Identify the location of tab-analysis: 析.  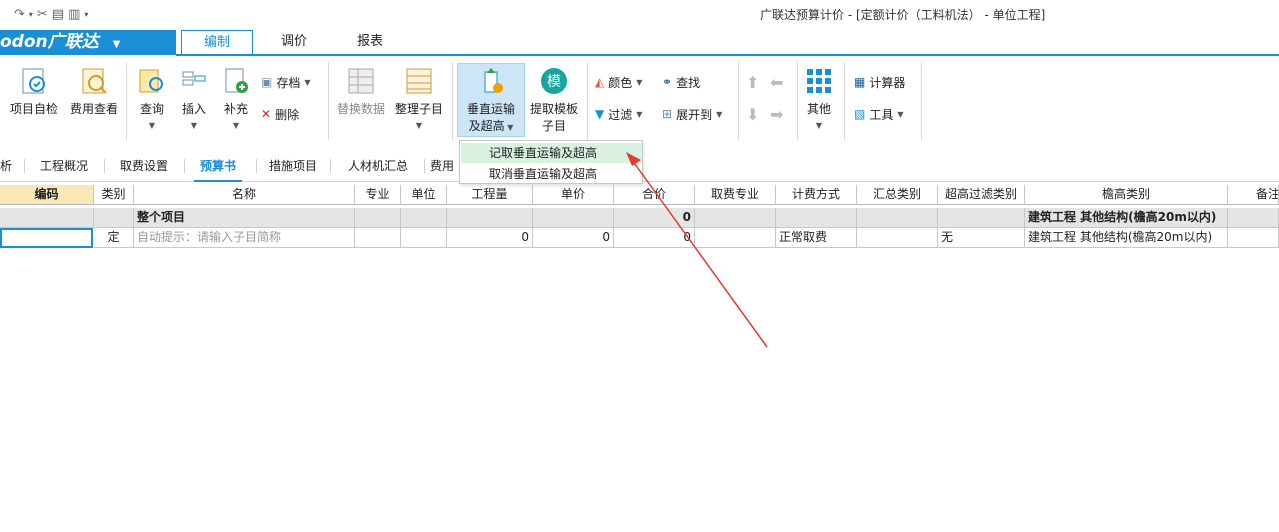
(6, 166).